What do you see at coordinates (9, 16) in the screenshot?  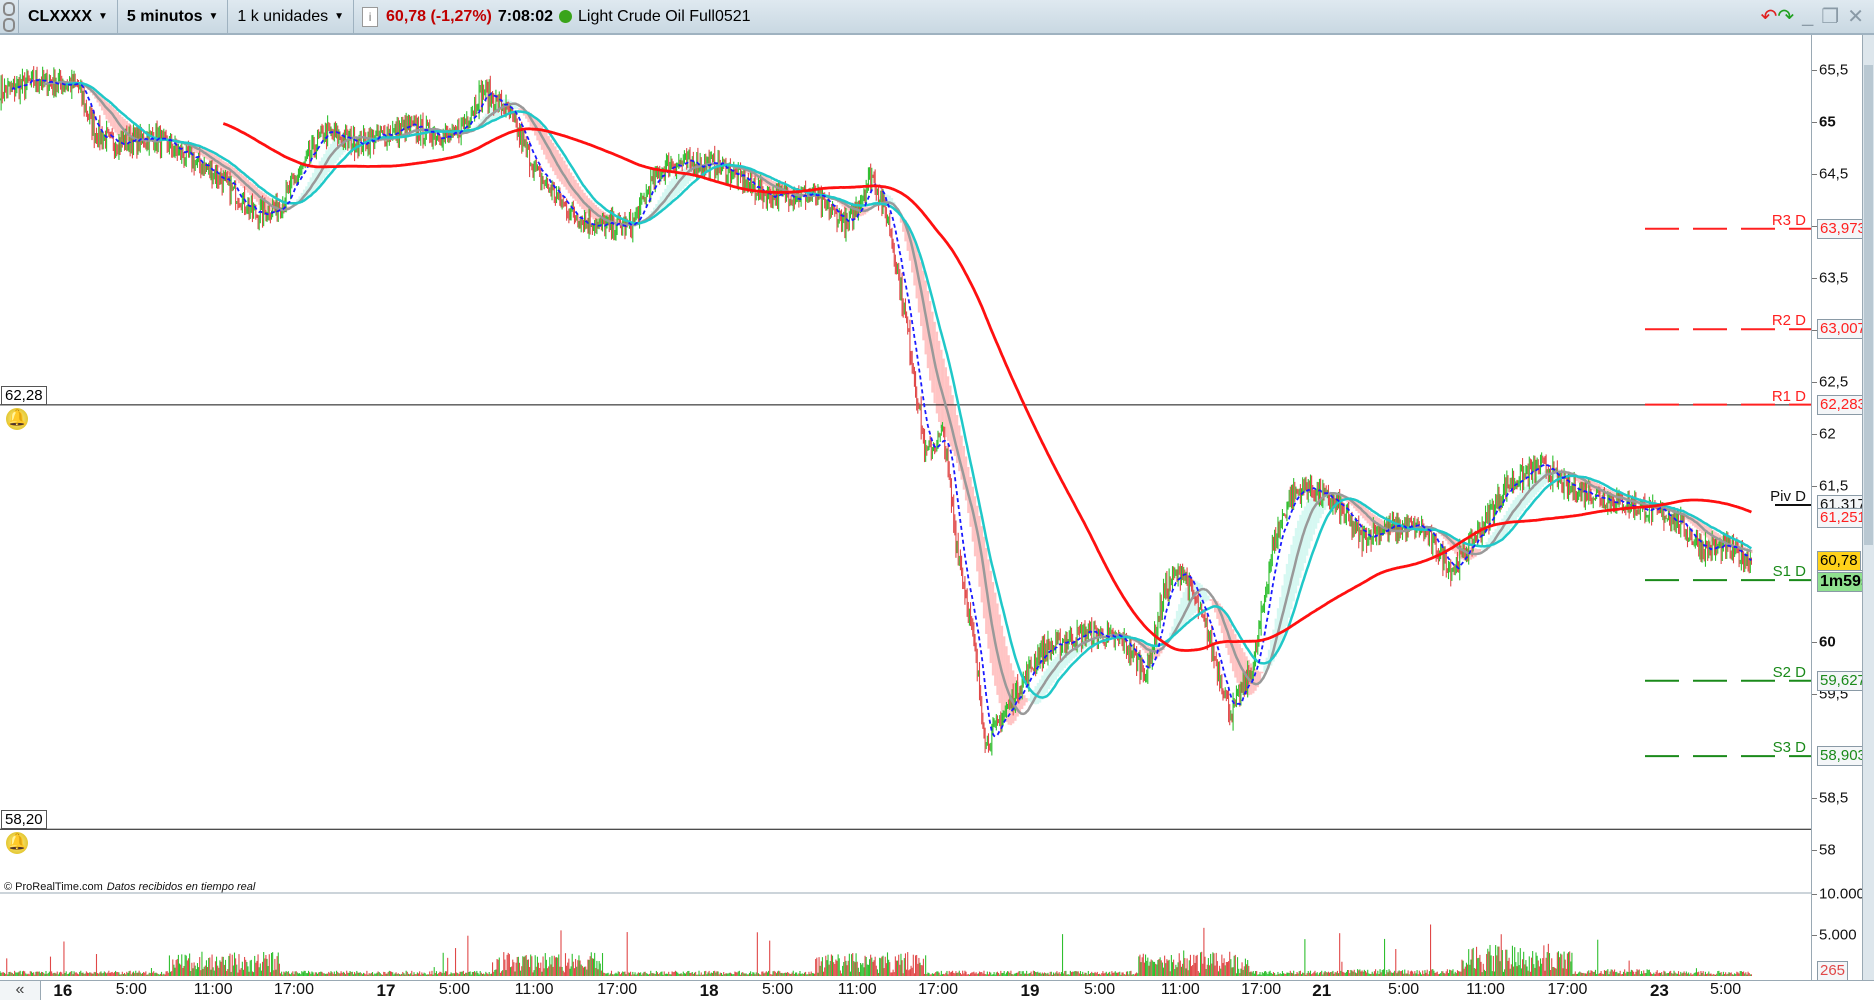 I see `link-icon` at bounding box center [9, 16].